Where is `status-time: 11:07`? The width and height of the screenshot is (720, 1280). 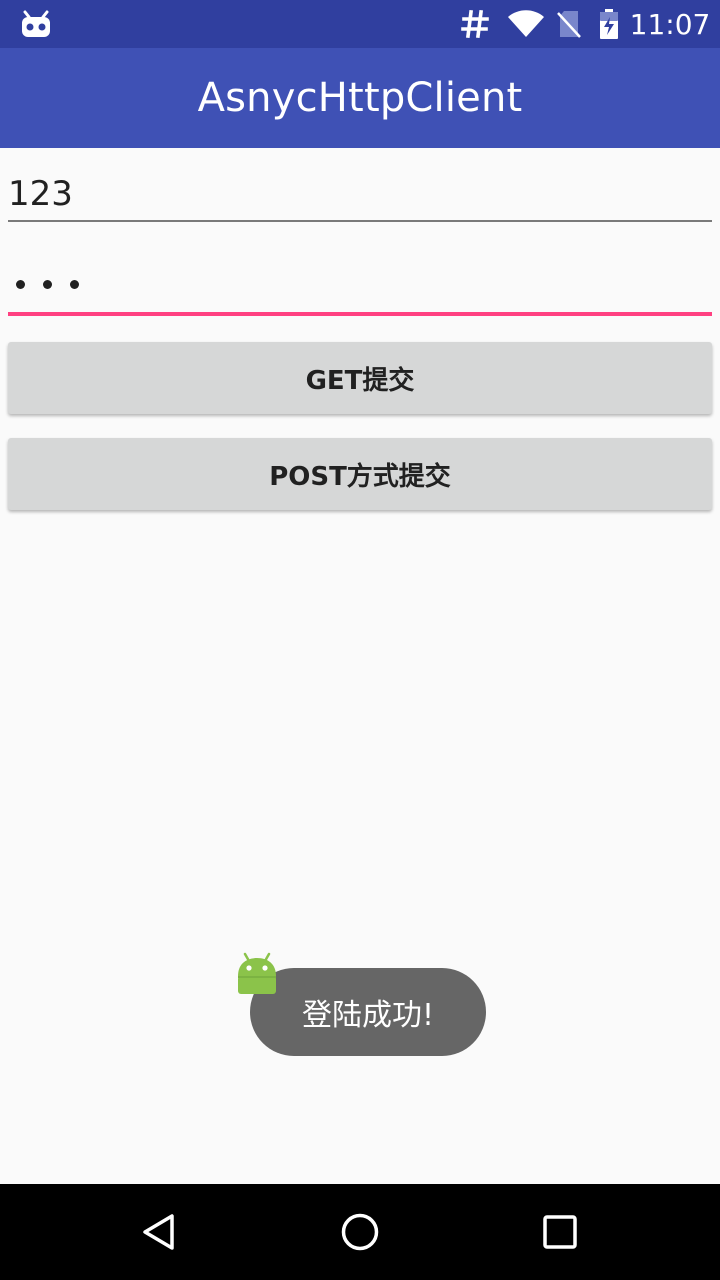 status-time: 11:07 is located at coordinates (670, 24).